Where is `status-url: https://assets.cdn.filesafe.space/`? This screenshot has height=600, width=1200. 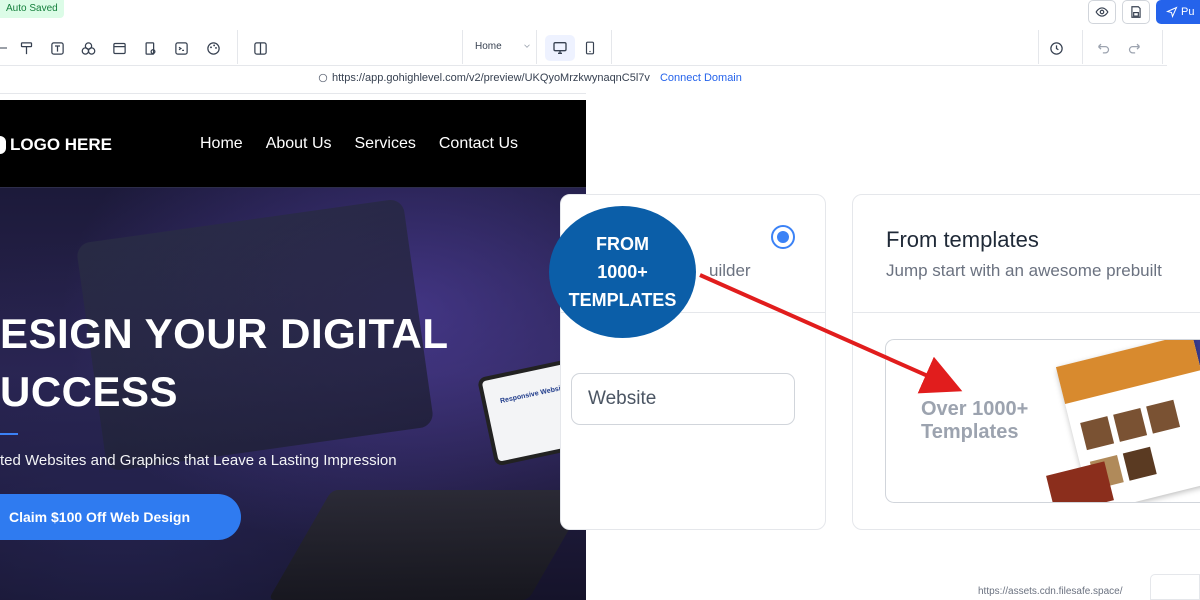 status-url: https://assets.cdn.filesafe.space/ is located at coordinates (1050, 591).